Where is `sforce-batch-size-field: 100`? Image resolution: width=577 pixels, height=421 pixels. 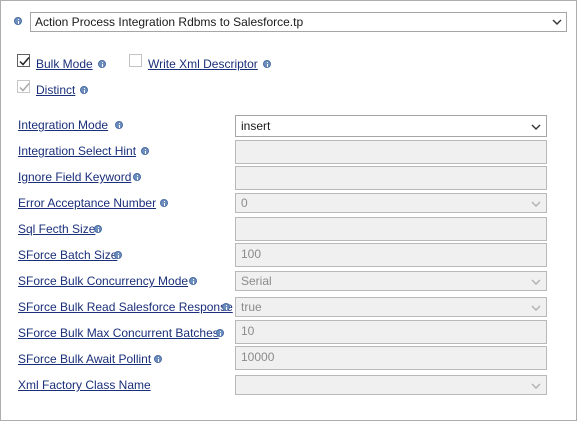 sforce-batch-size-field: 100 is located at coordinates (391, 255).